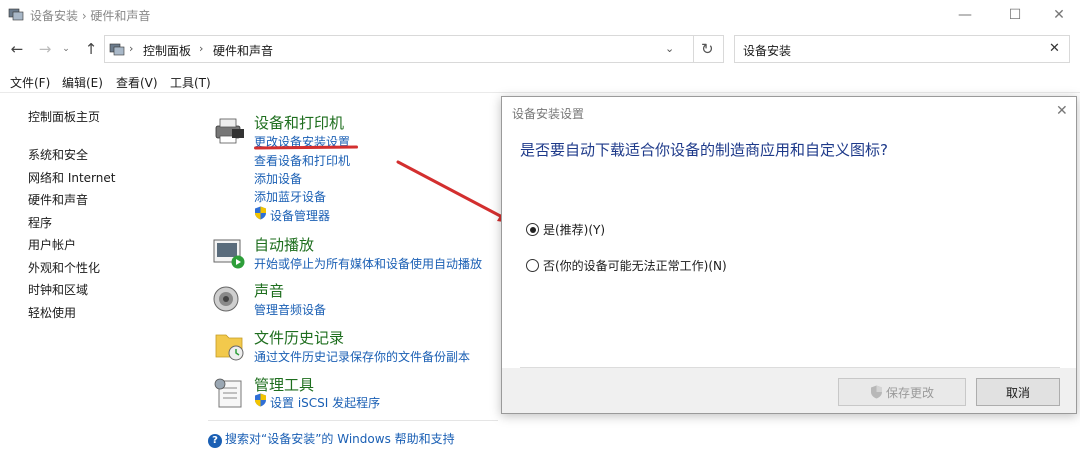 This screenshot has height=472, width=1080. Describe the element at coordinates (704, 150) in the screenshot. I see `dialog-question: 是否要自动下载适合你设备的制造商应用和自定义图标?` at that location.